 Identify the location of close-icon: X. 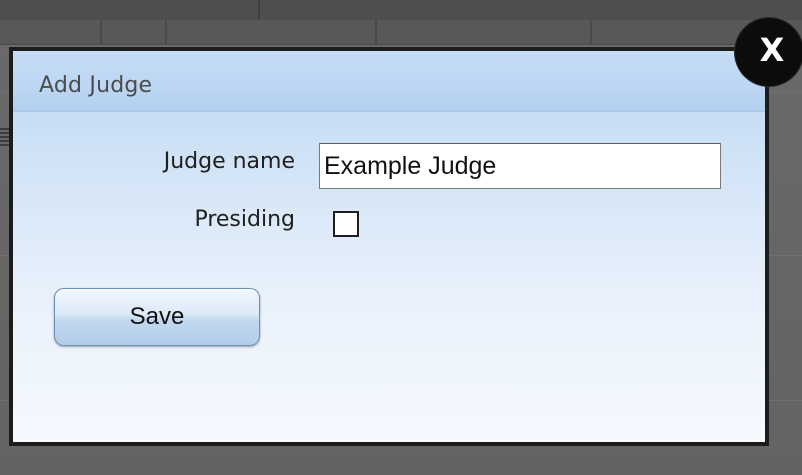
(772, 50).